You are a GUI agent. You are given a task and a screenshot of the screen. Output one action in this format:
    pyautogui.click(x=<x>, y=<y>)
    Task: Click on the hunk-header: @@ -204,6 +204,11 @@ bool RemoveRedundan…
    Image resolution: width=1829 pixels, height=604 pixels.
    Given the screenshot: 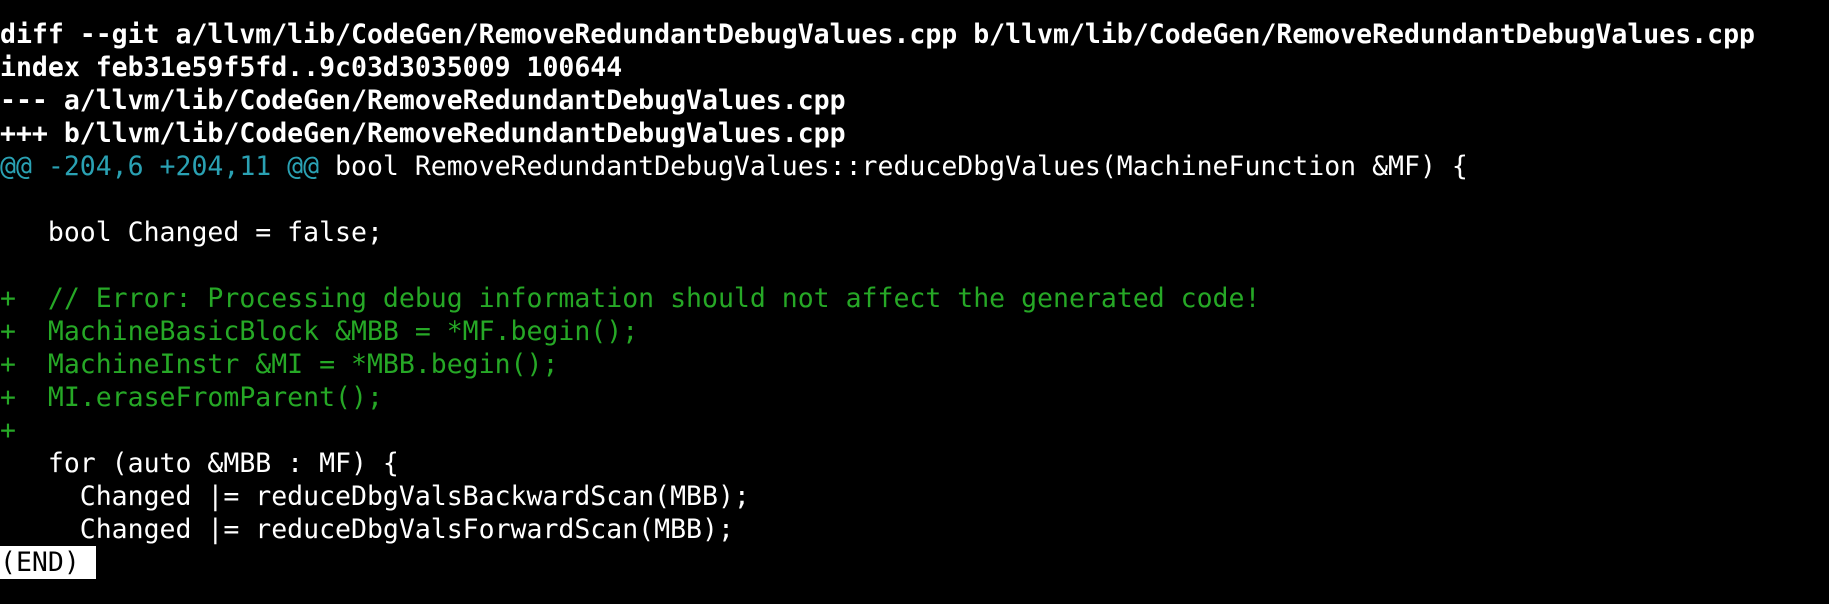 What is the action you would take?
    pyautogui.click(x=914, y=166)
    